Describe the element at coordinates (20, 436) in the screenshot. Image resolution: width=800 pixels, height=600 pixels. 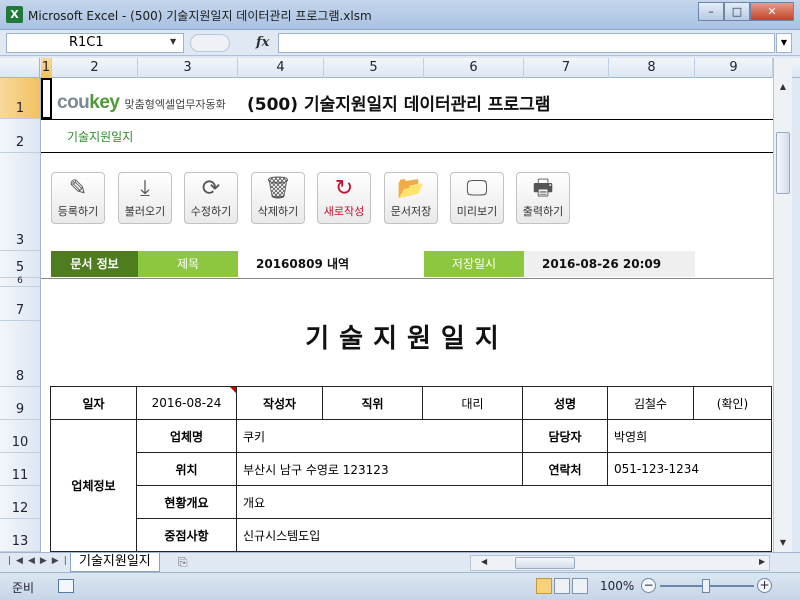
I see `row-header: 10` at that location.